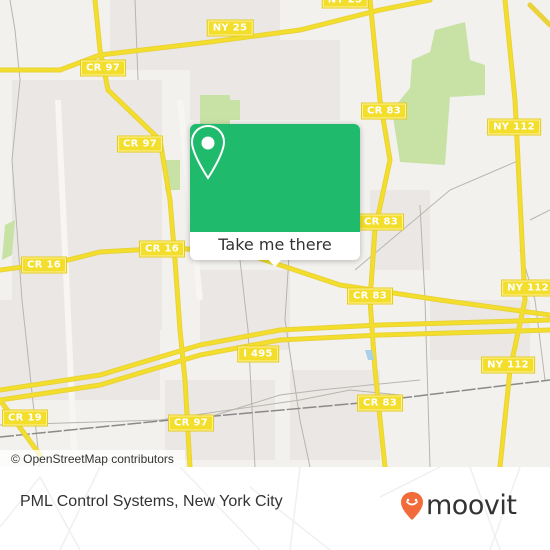 Image resolution: width=550 pixels, height=550 pixels. I want to click on location-popup: Take me there, so click(275, 195).